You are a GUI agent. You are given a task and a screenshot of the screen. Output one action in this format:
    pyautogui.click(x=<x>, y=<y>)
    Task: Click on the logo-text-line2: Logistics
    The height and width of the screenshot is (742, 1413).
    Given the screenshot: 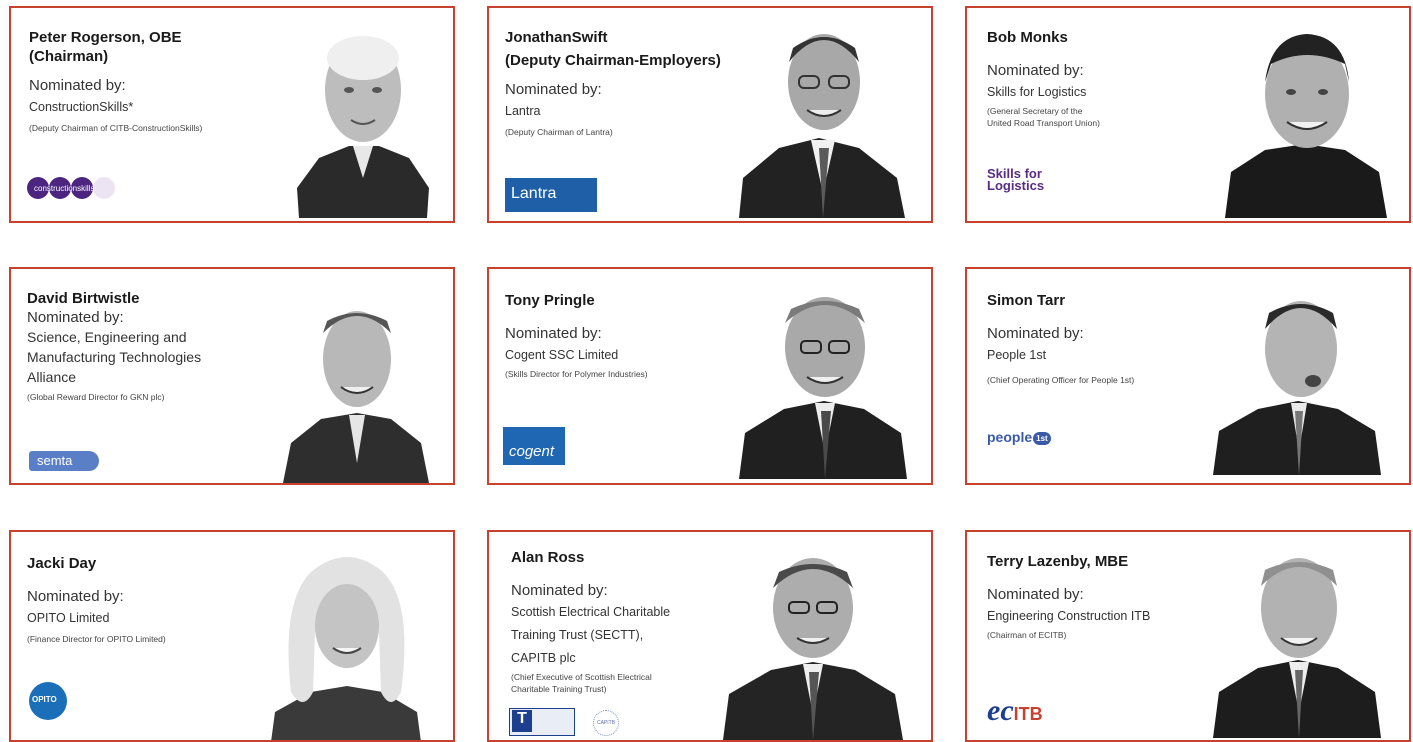 What is the action you would take?
    pyautogui.click(x=1016, y=185)
    